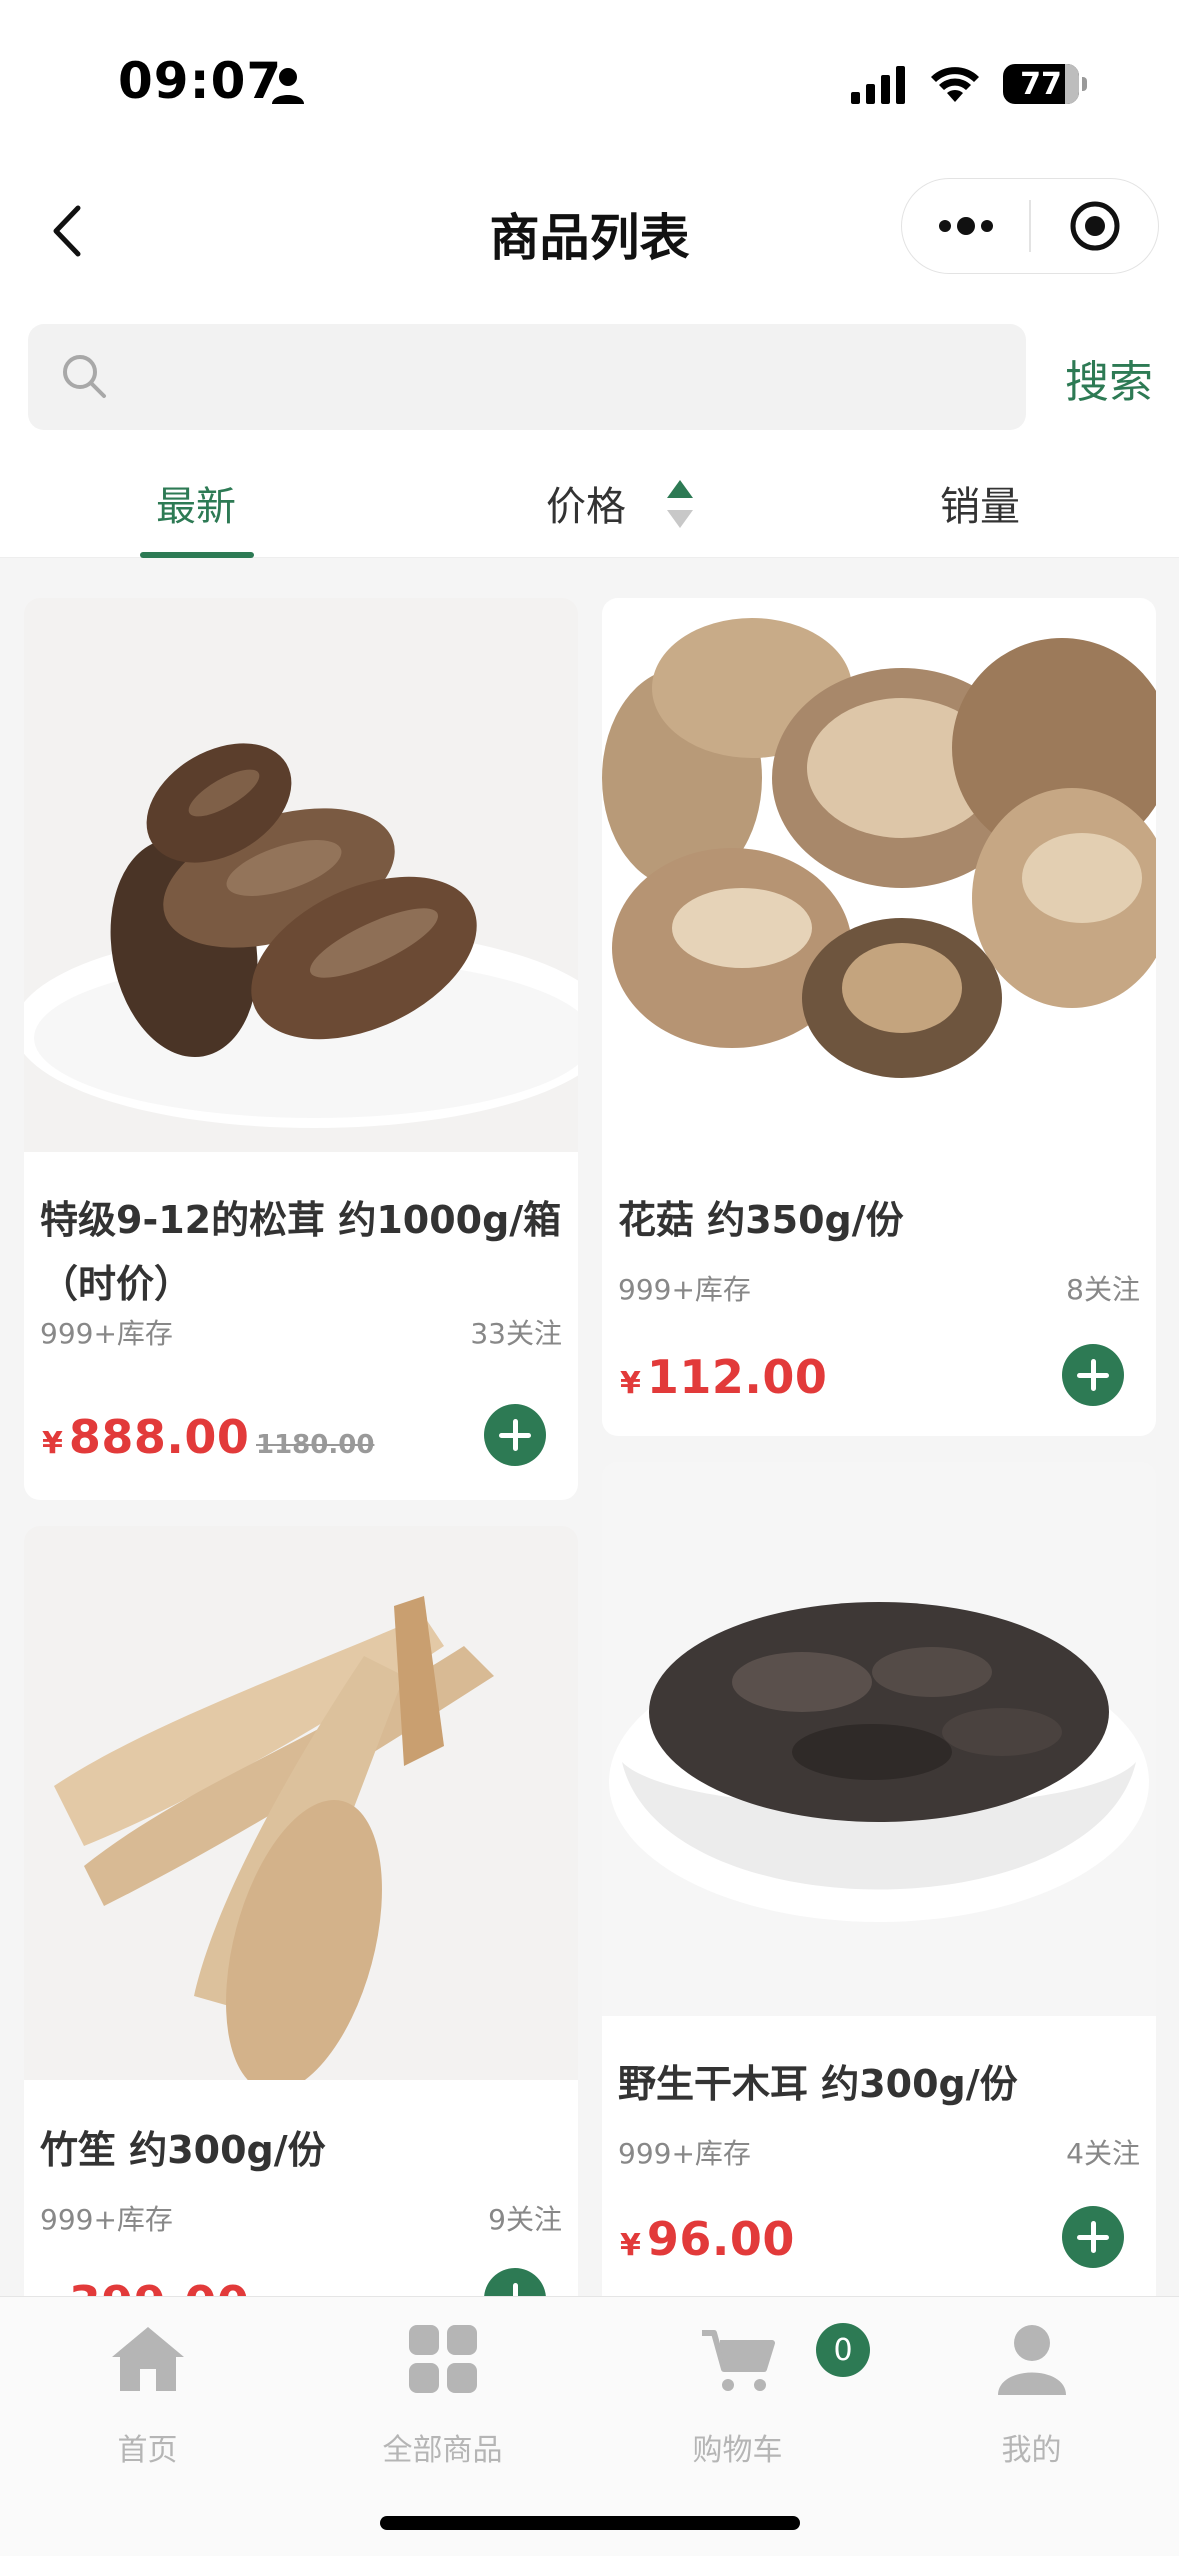  I want to click on original-price: 1180.00, so click(315, 1445).